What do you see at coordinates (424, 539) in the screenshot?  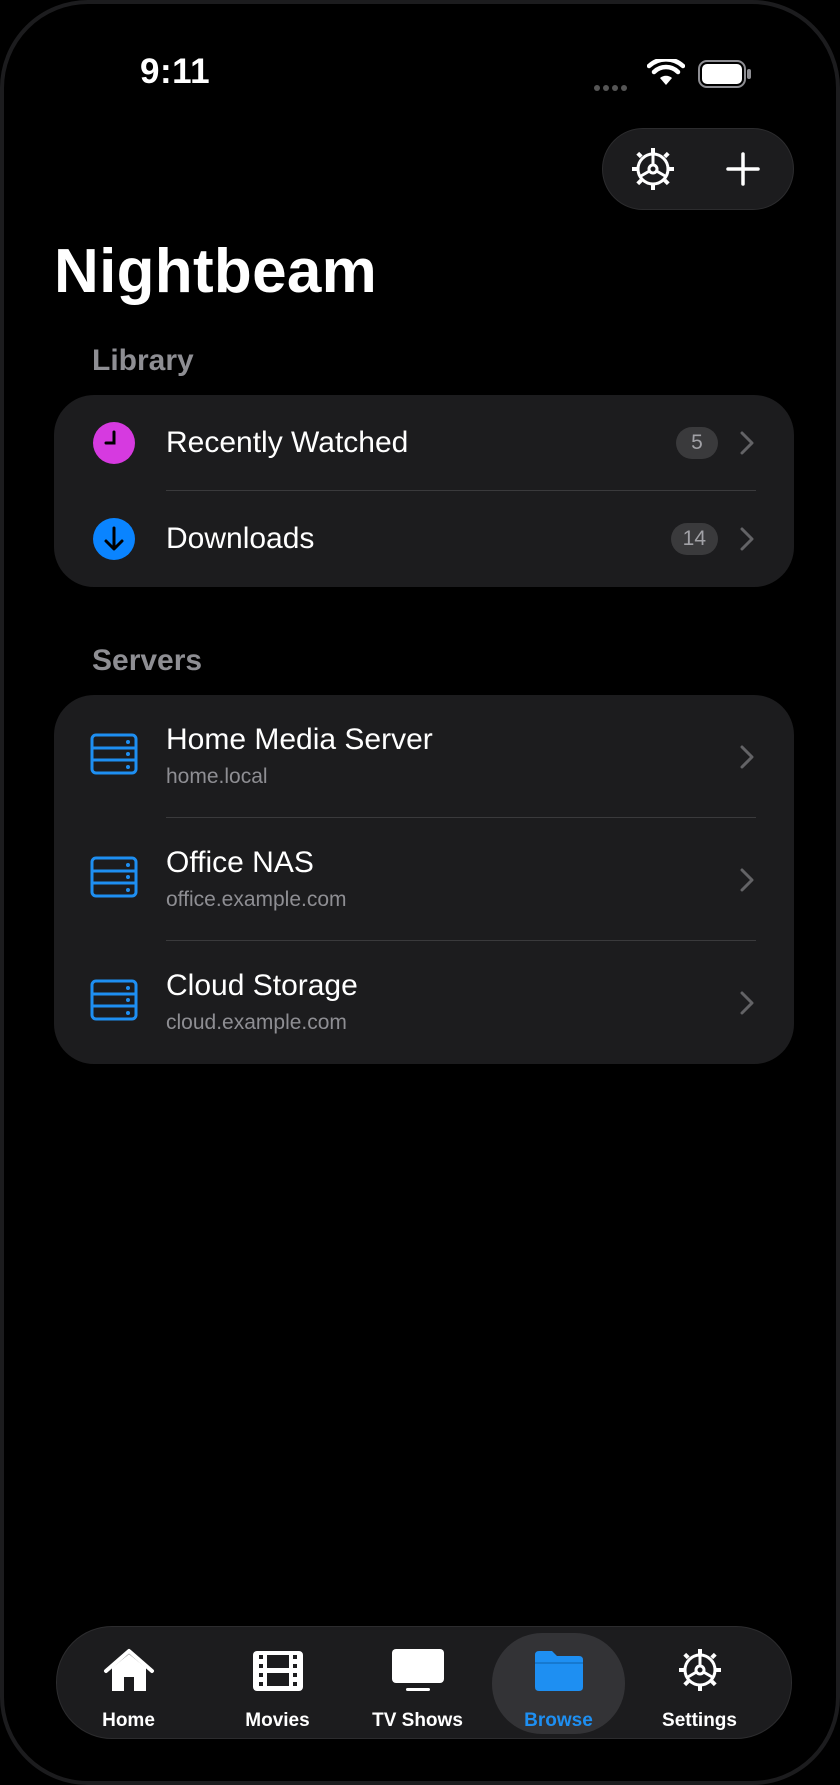 I see `library-item-downloads: Downloads 14` at bounding box center [424, 539].